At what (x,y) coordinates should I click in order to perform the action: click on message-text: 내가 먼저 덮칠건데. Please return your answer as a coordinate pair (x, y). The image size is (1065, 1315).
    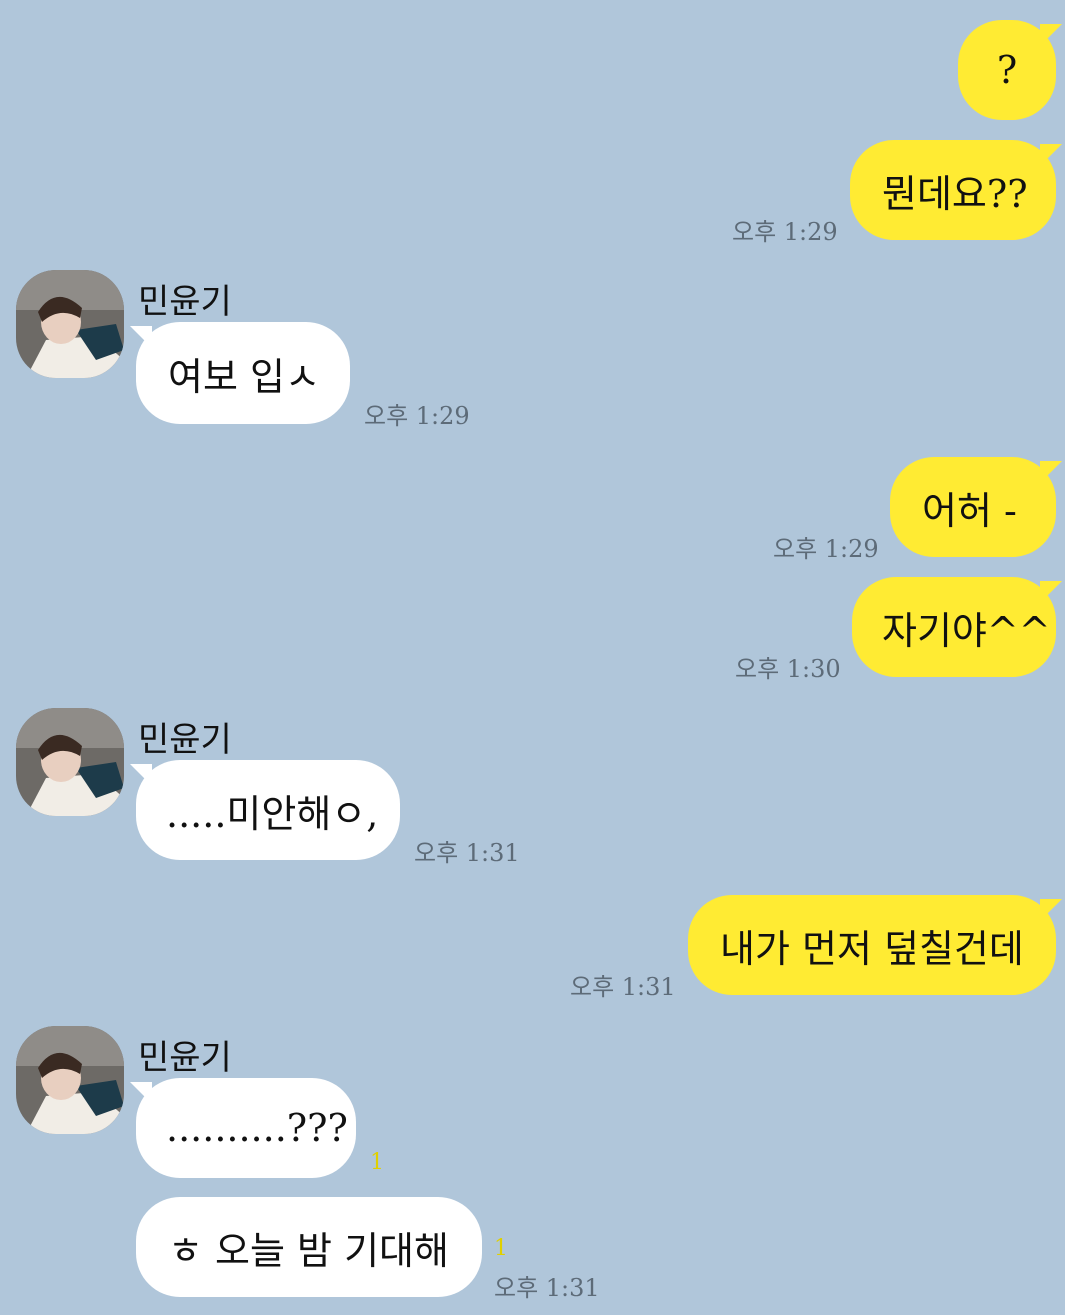
    Looking at the image, I should click on (872, 948).